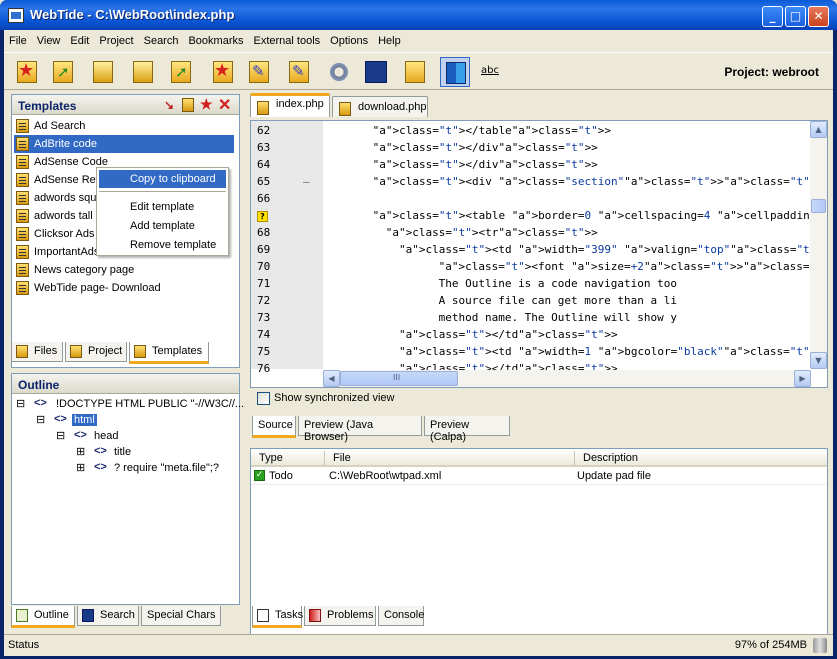  I want to click on tab-templates: Templates, so click(169, 353).